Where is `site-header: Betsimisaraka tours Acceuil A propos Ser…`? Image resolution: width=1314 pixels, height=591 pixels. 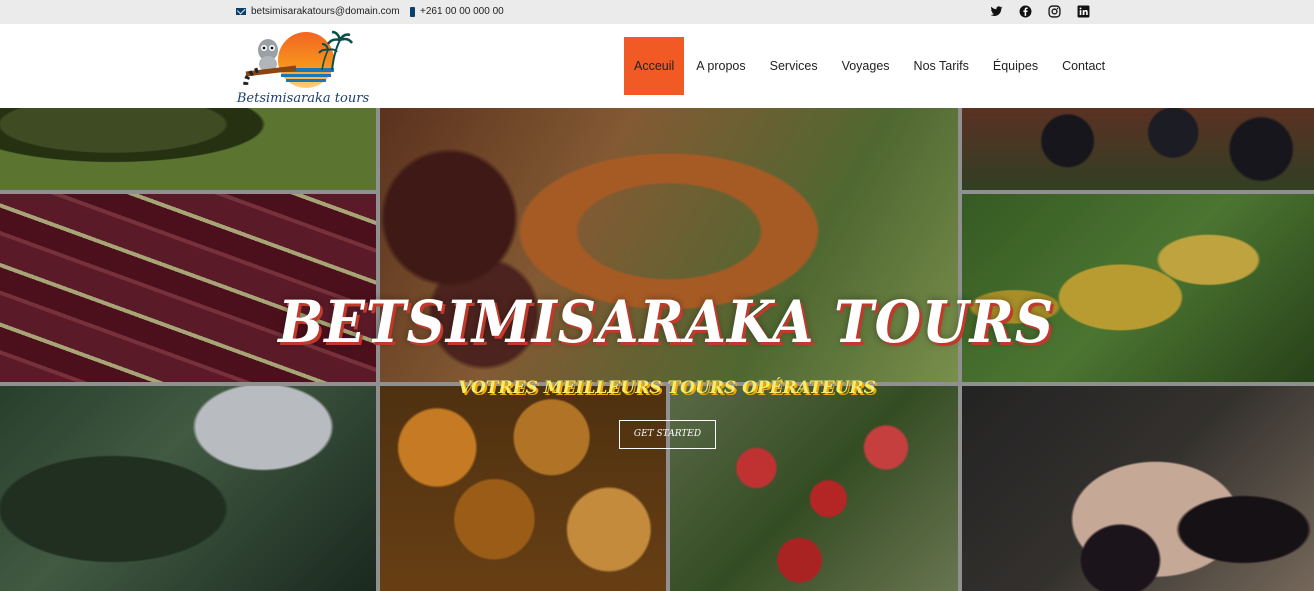
site-header: Betsimisaraka tours Acceuil A propos Ser… is located at coordinates (657, 66).